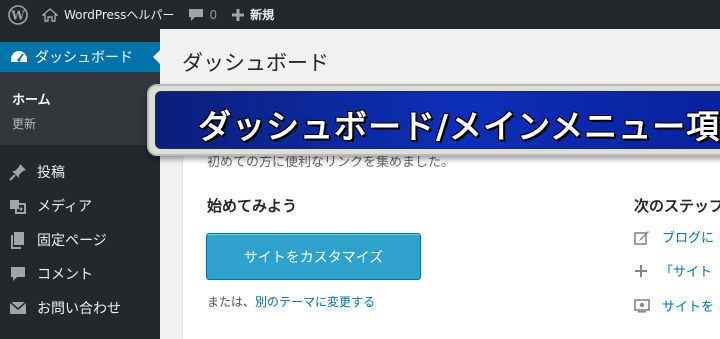  I want to click on annotation-banner-text: ダッシュボード/メインメニュー項目, so click(459, 126).